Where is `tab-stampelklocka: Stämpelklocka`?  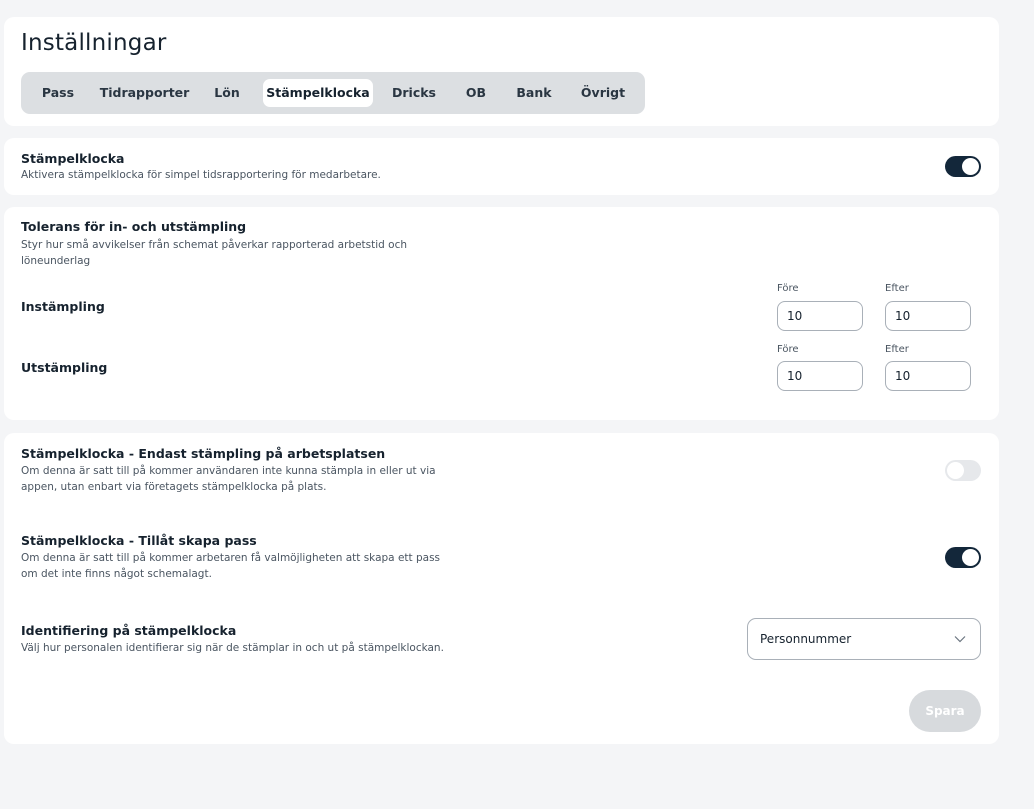
tab-stampelklocka: Stämpelklocka is located at coordinates (318, 93).